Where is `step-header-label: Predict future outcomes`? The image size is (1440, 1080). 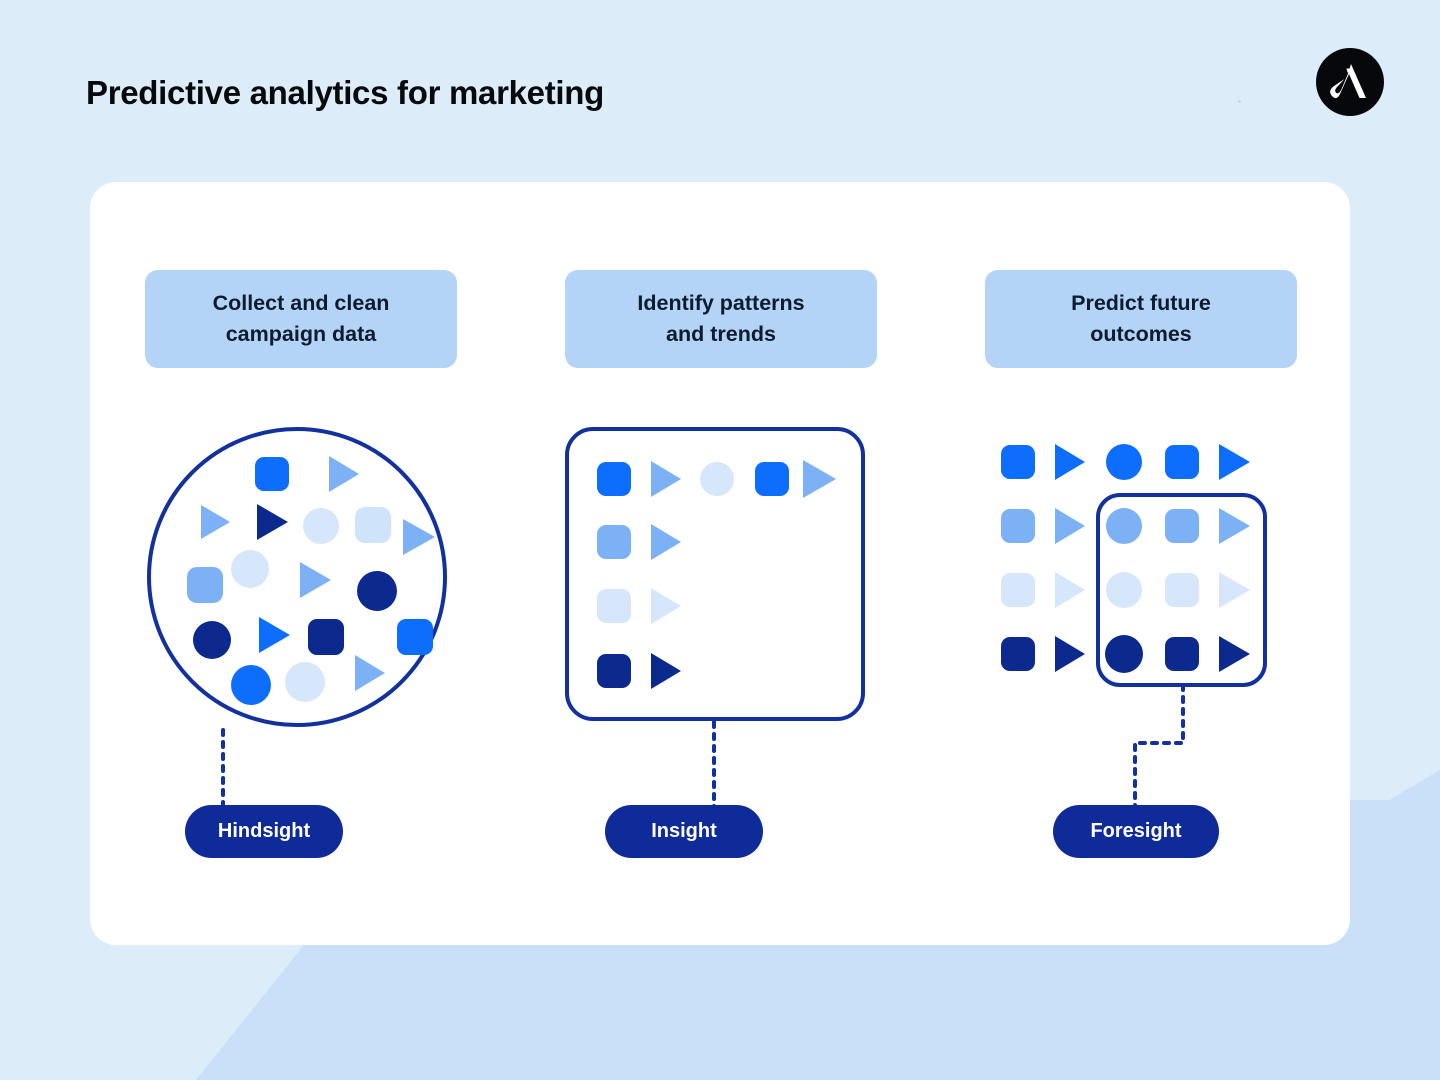
step-header-label: Predict future outcomes is located at coordinates (1141, 318).